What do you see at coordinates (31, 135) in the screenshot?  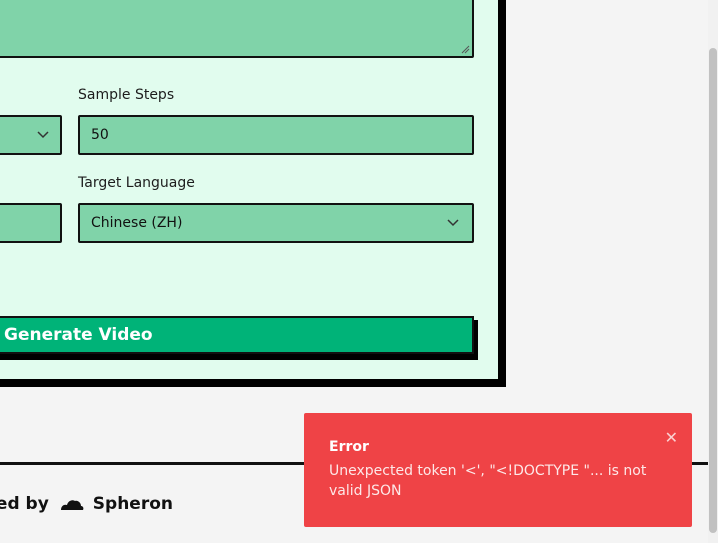 I see `left-select-field` at bounding box center [31, 135].